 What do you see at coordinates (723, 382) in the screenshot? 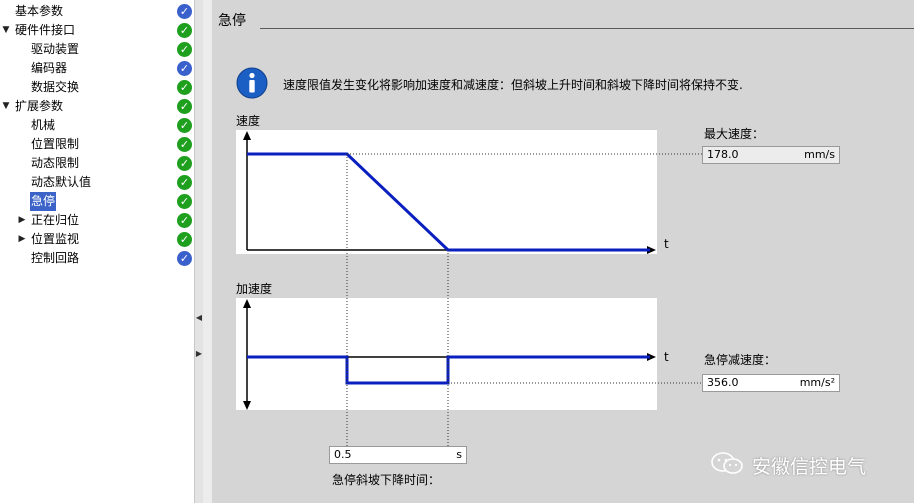
I see `decel-value: 356.0` at bounding box center [723, 382].